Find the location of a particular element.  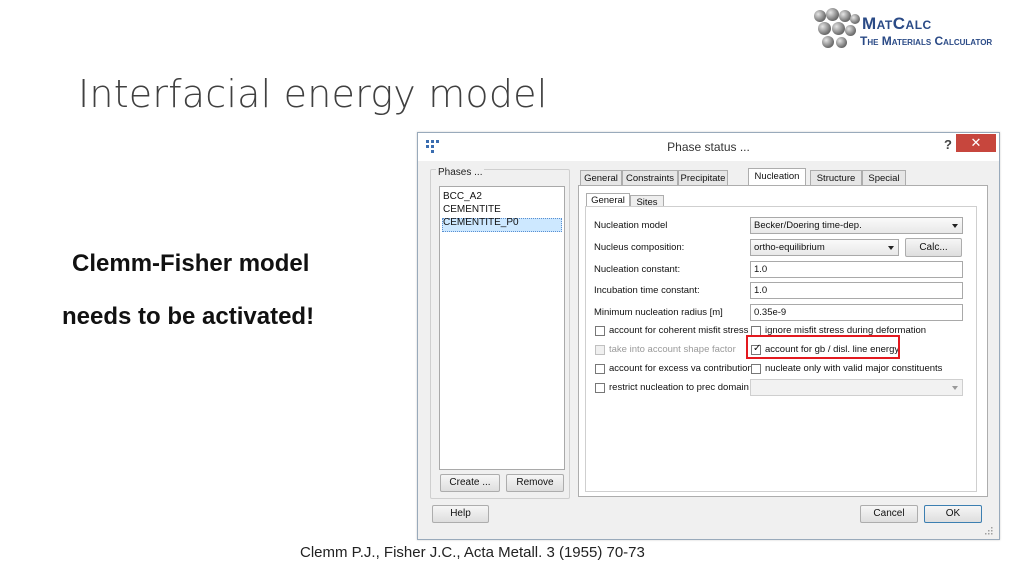

checkbox-label: take into account shape factor is located at coordinates (672, 349).